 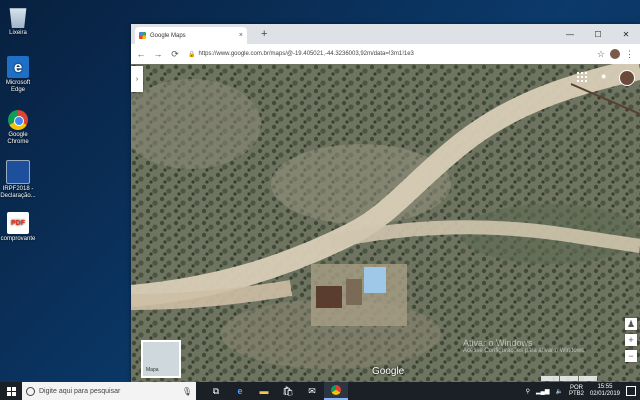 What do you see at coordinates (141, 54) in the screenshot?
I see `back-button: ←` at bounding box center [141, 54].